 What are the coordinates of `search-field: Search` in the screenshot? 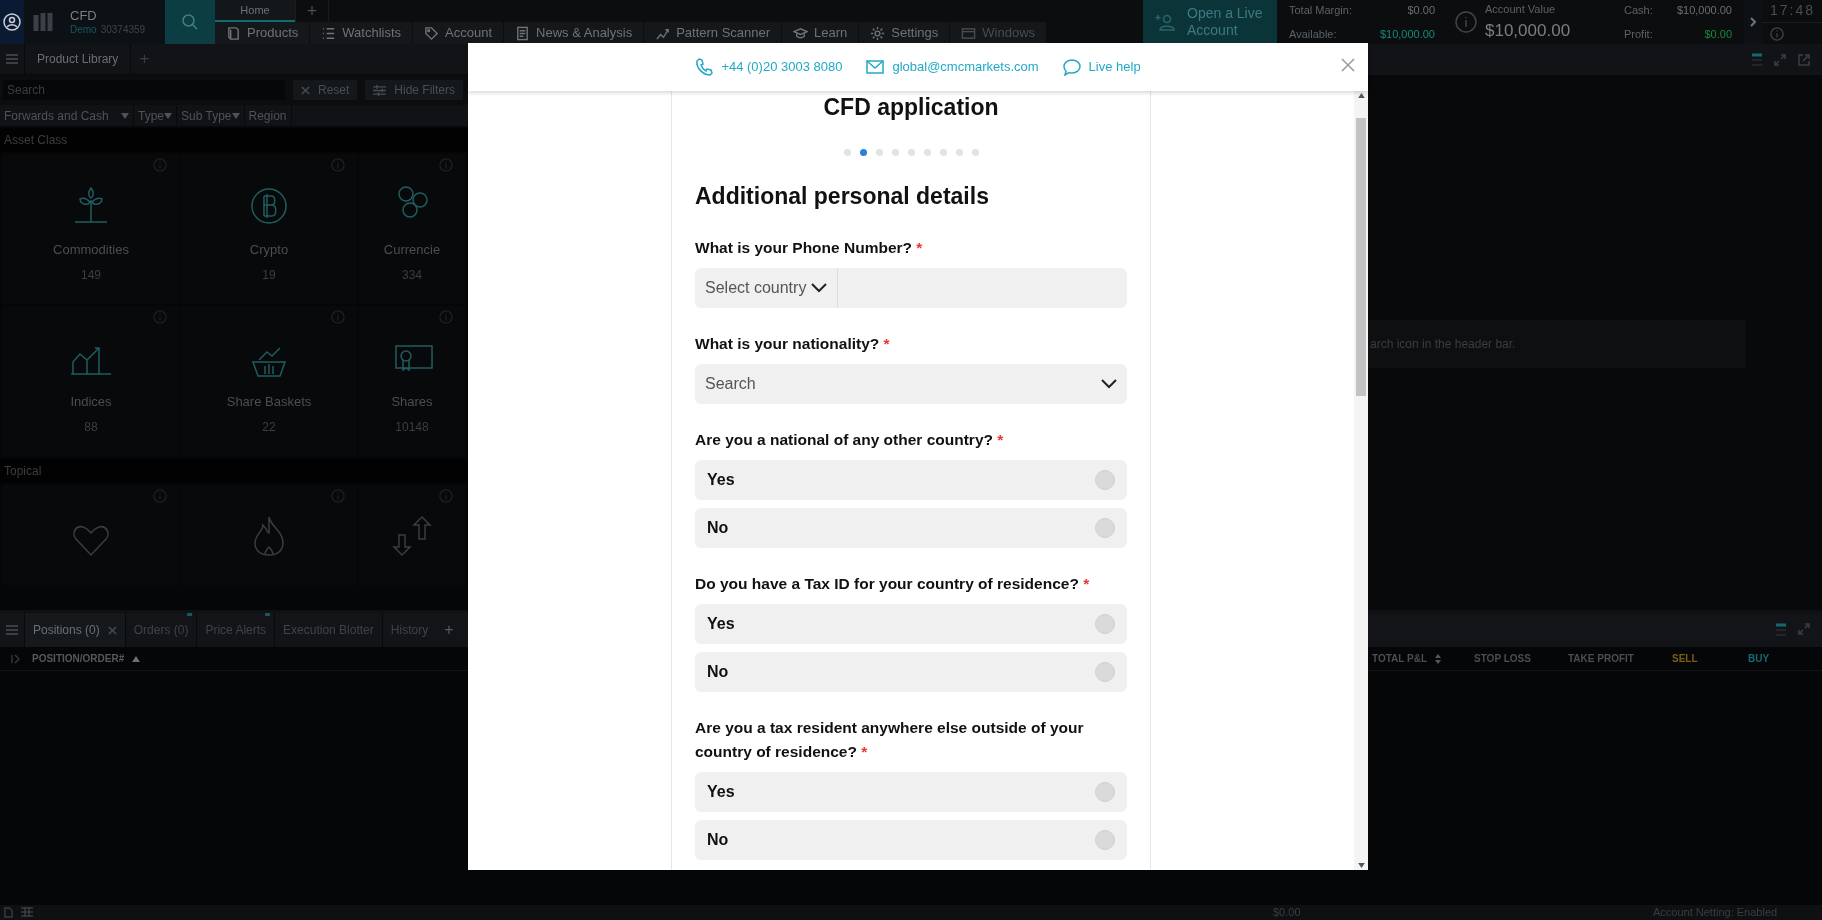 It's located at (144, 90).